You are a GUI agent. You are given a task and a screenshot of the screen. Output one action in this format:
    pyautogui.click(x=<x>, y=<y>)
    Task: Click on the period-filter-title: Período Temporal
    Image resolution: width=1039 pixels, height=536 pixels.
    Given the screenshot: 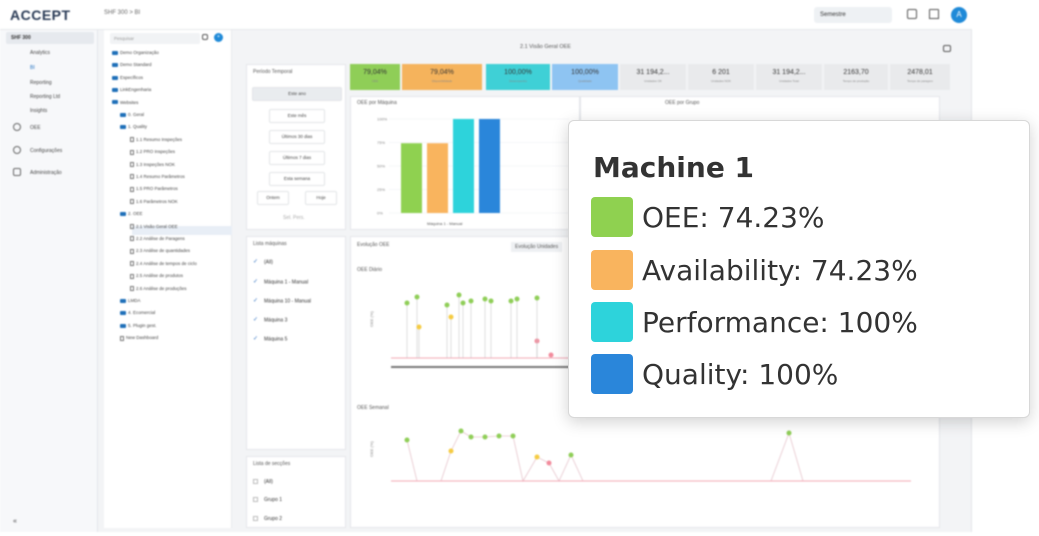 What is the action you would take?
    pyautogui.click(x=273, y=72)
    